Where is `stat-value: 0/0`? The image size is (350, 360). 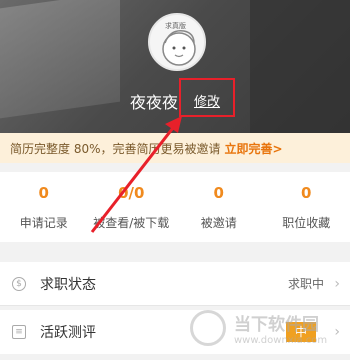 stat-value: 0/0 is located at coordinates (131, 193).